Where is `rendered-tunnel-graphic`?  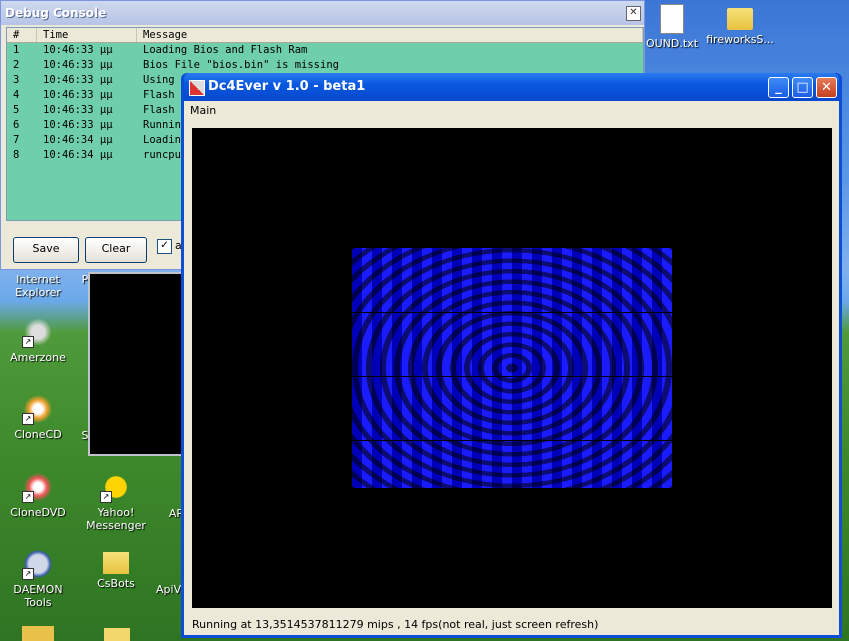 rendered-tunnel-graphic is located at coordinates (512, 368).